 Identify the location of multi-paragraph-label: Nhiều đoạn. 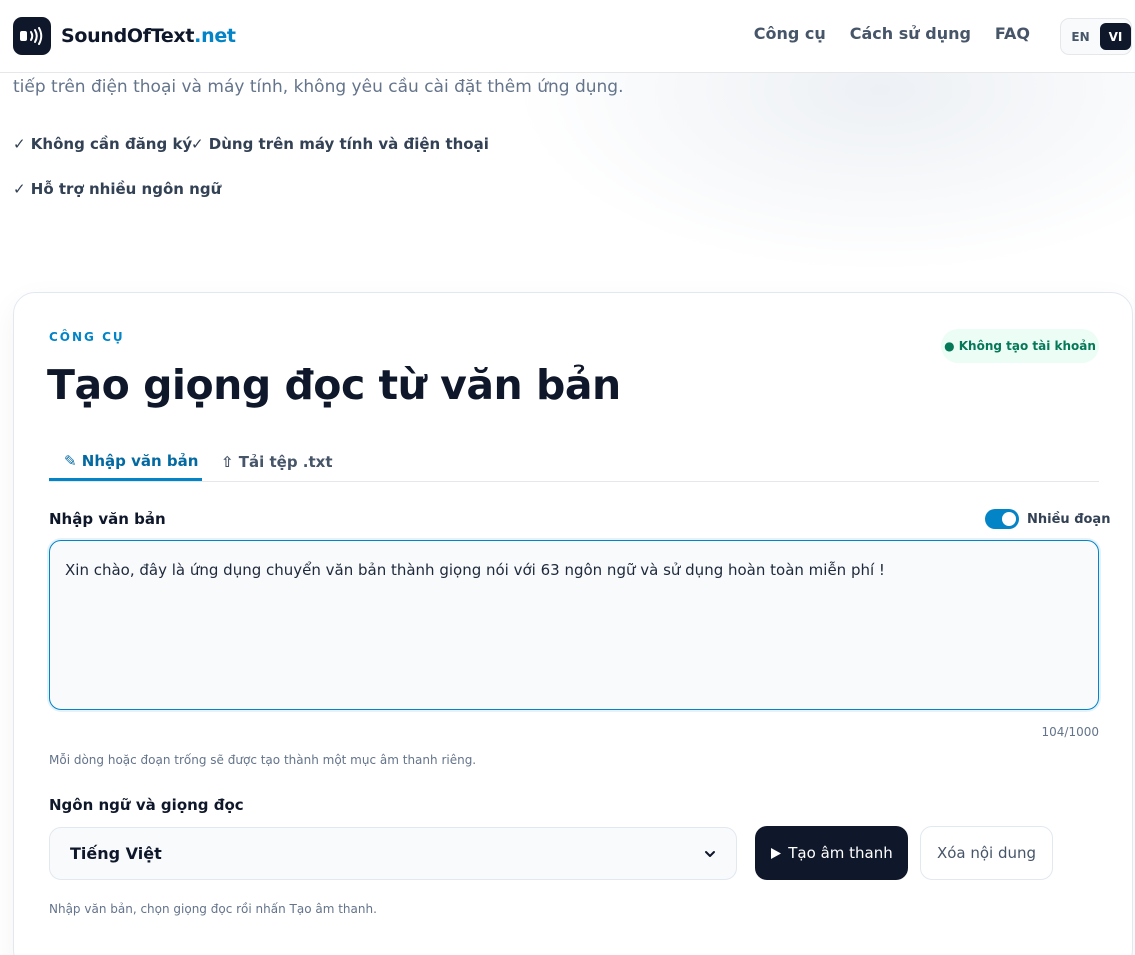
(1069, 519).